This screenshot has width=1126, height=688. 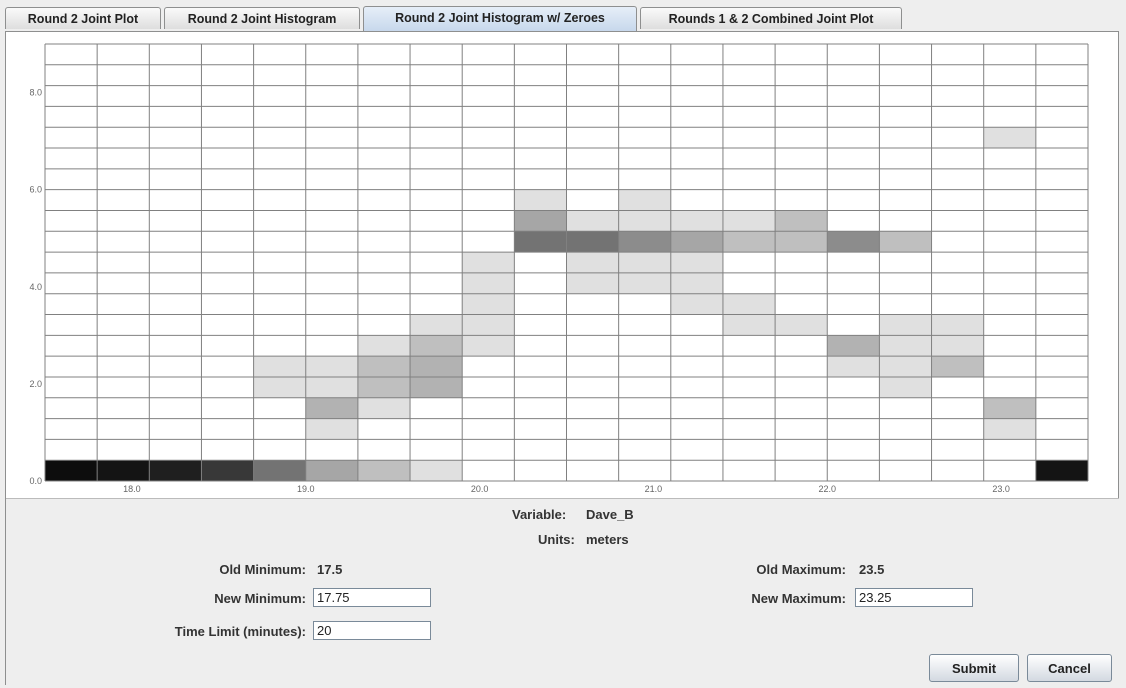 What do you see at coordinates (260, 598) in the screenshot?
I see `new-minimum-label: New Minimum:` at bounding box center [260, 598].